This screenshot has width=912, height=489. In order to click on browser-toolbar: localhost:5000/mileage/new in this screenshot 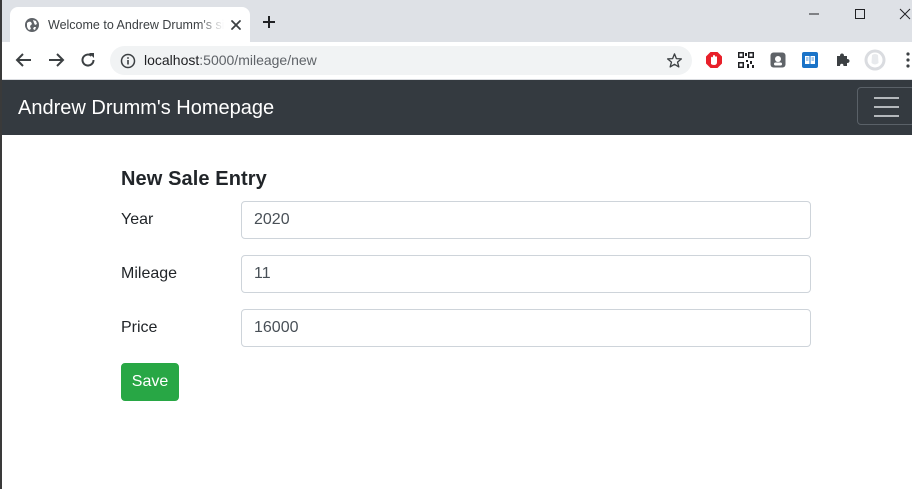, I will do `click(457, 61)`.